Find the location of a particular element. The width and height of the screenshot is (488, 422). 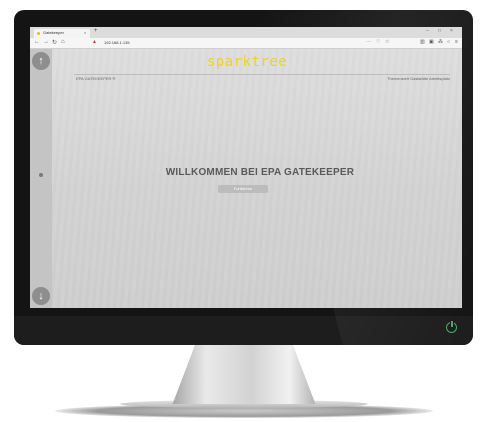

close-window-icon: × is located at coordinates (451, 31).